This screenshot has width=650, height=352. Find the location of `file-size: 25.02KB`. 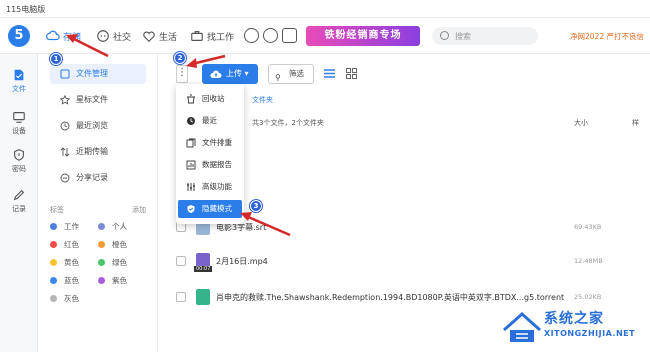

file-size: 25.02KB is located at coordinates (588, 297).